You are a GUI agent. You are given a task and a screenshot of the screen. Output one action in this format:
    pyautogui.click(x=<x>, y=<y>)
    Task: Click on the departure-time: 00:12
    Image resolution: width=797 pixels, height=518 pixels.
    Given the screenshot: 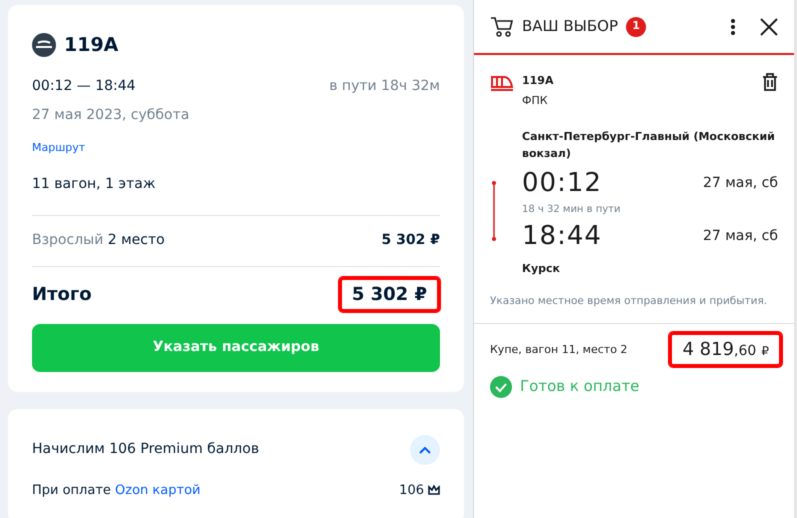 What is the action you would take?
    pyautogui.click(x=562, y=183)
    